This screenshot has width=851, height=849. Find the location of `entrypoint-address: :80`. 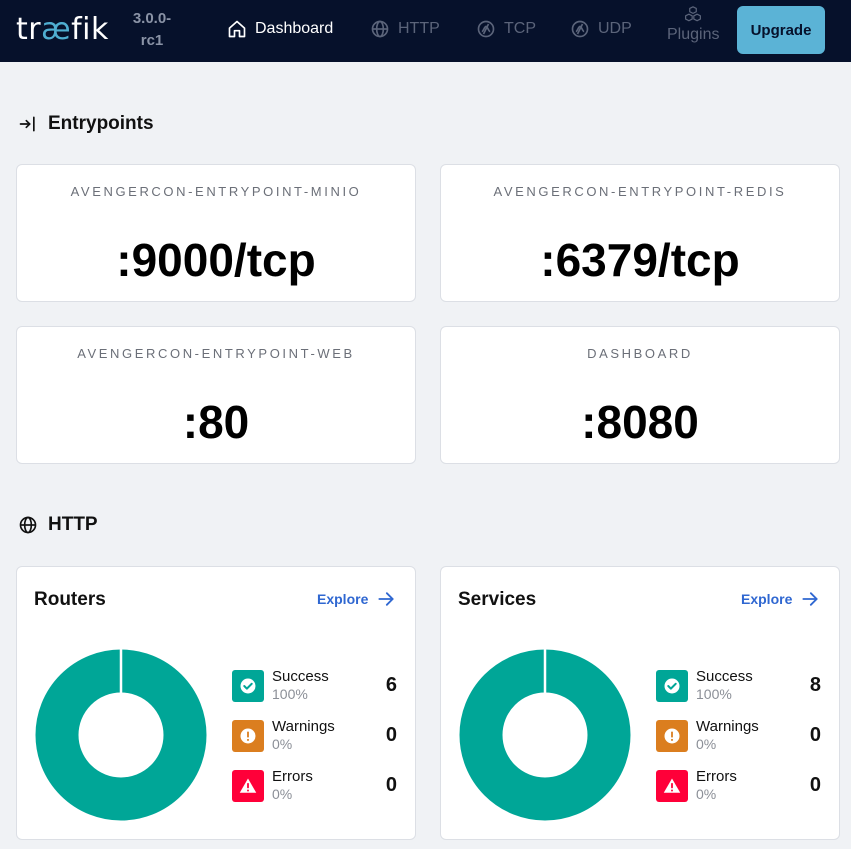

entrypoint-address: :80 is located at coordinates (216, 422).